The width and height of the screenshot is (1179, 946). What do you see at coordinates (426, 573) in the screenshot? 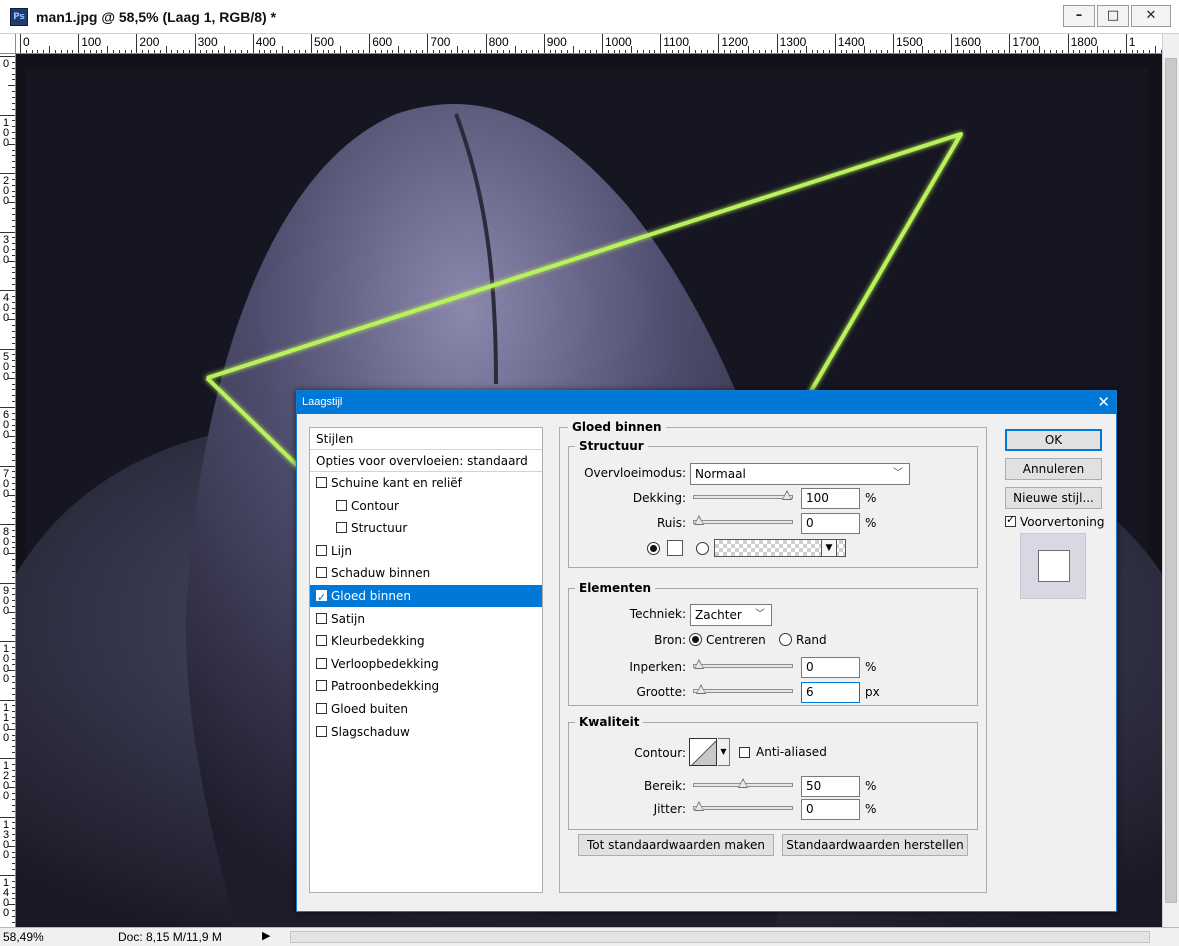
I see `style-item: Schaduw binnen` at bounding box center [426, 573].